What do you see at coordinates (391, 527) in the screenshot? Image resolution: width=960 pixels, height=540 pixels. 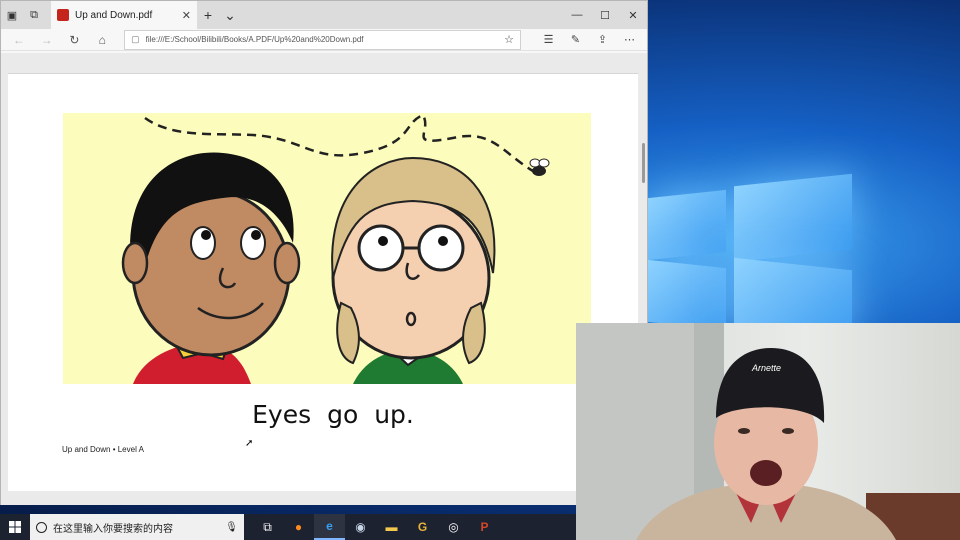 I see `file-explorer-icon: ▬` at bounding box center [391, 527].